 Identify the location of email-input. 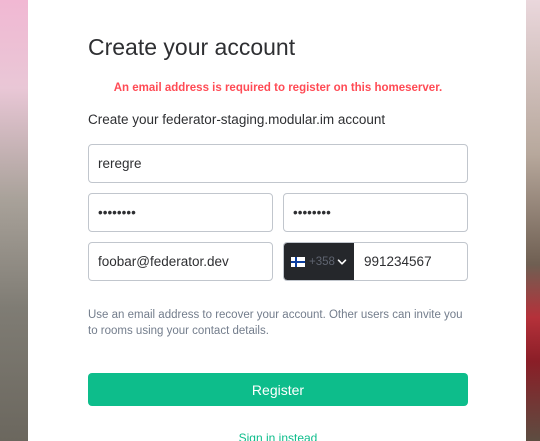
(180, 261).